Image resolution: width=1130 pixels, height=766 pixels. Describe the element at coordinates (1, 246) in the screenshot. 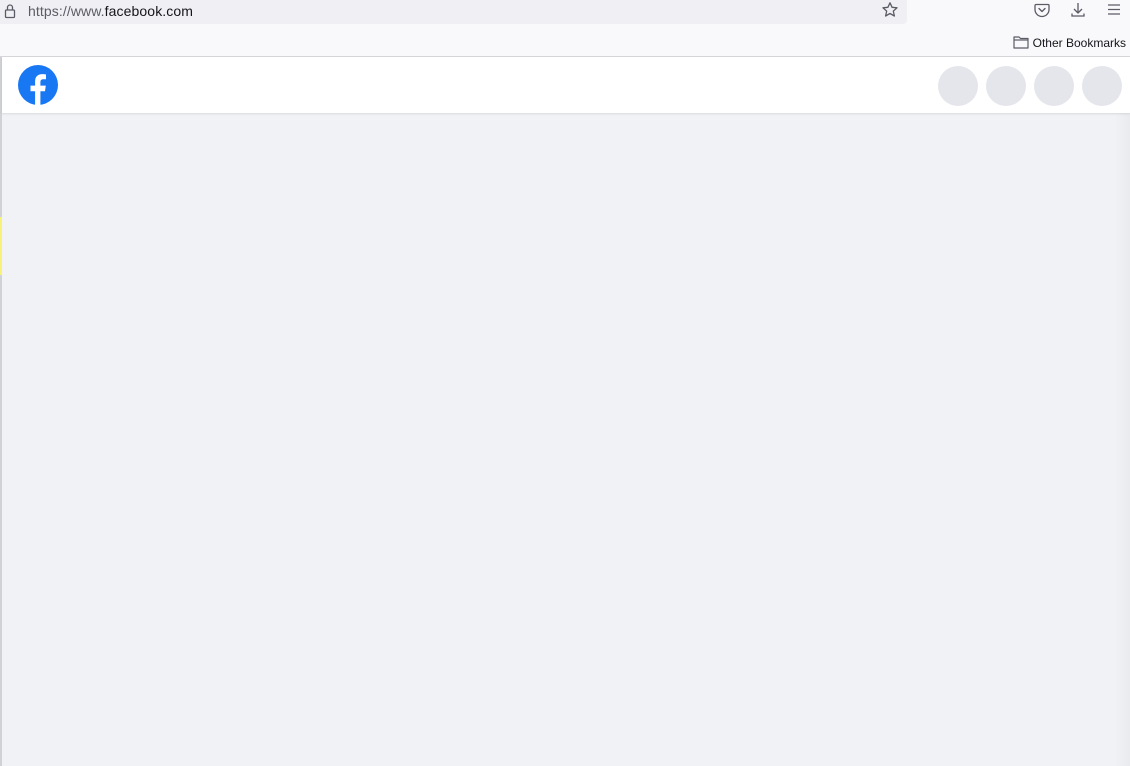

I see `left-accent-strip` at that location.